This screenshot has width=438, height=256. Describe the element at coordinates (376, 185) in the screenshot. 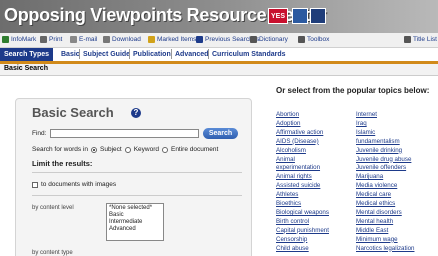

I see `topic-link: Media violence` at that location.